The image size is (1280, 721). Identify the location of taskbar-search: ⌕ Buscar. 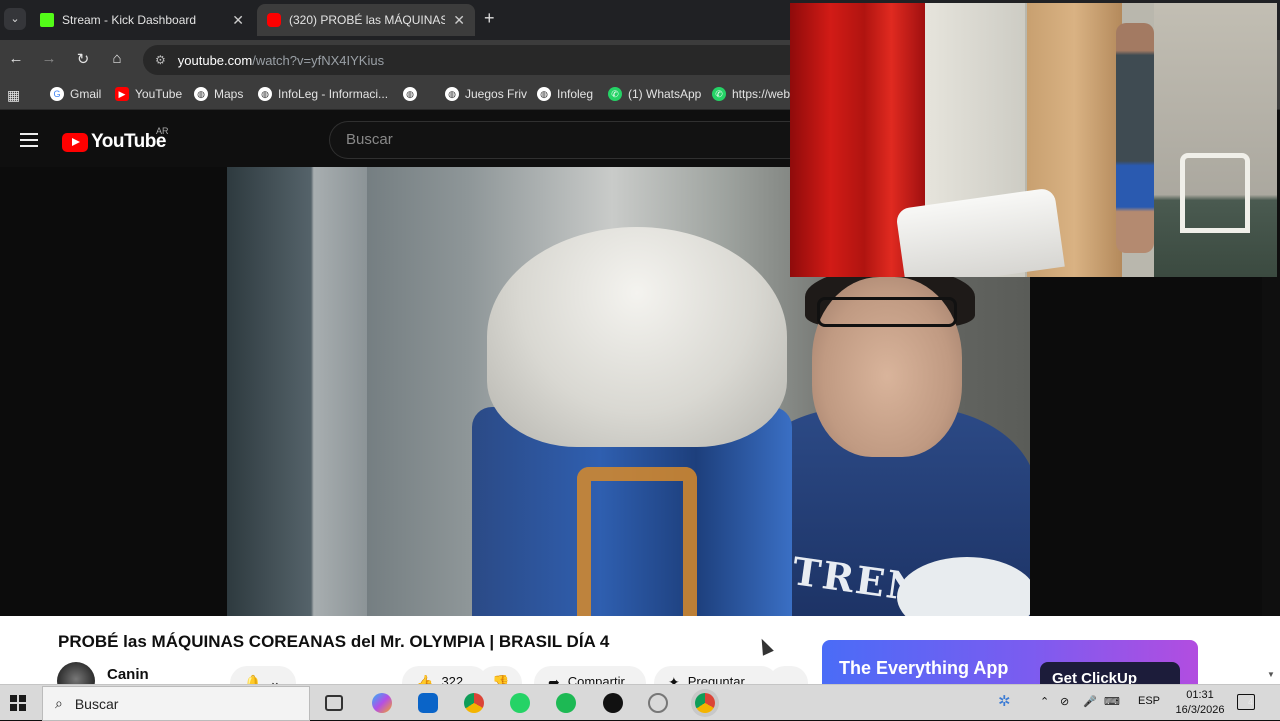
(176, 703).